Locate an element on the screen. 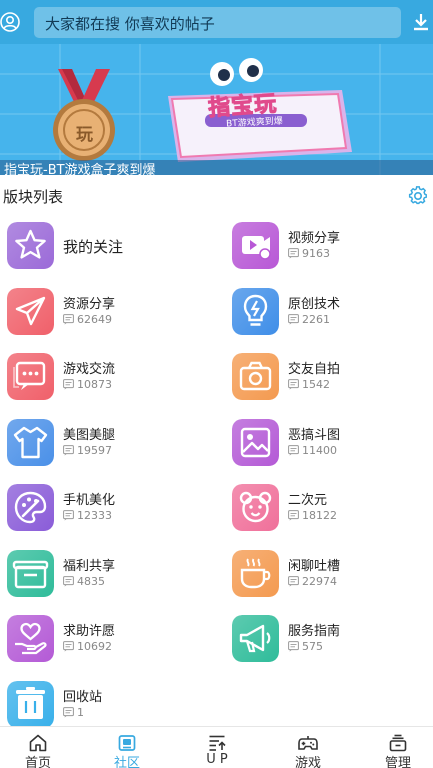  gamepad-icon is located at coordinates (308, 743).